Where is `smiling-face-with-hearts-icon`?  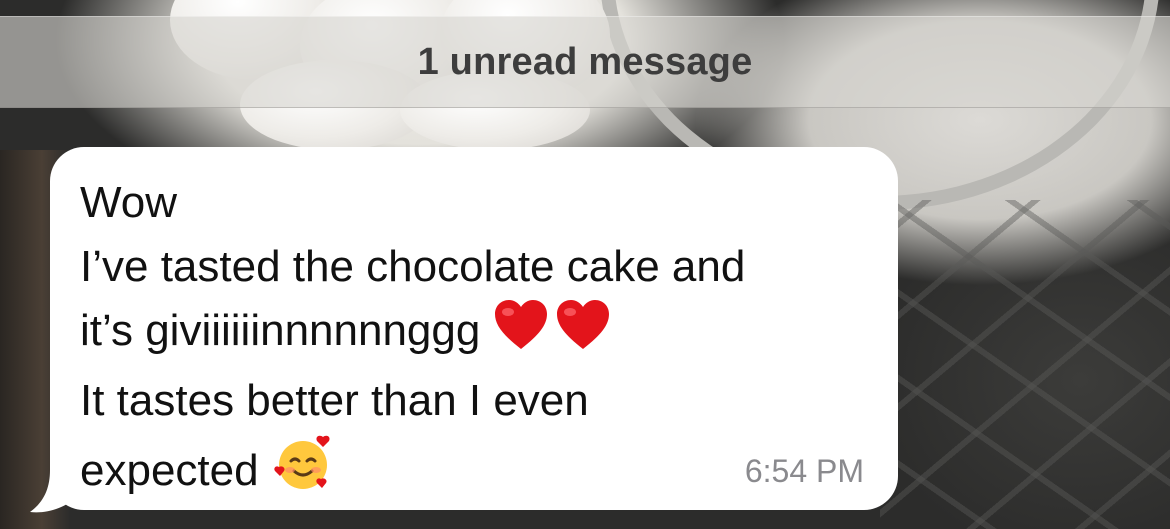
smiling-face-with-hearts-icon is located at coordinates (303, 471).